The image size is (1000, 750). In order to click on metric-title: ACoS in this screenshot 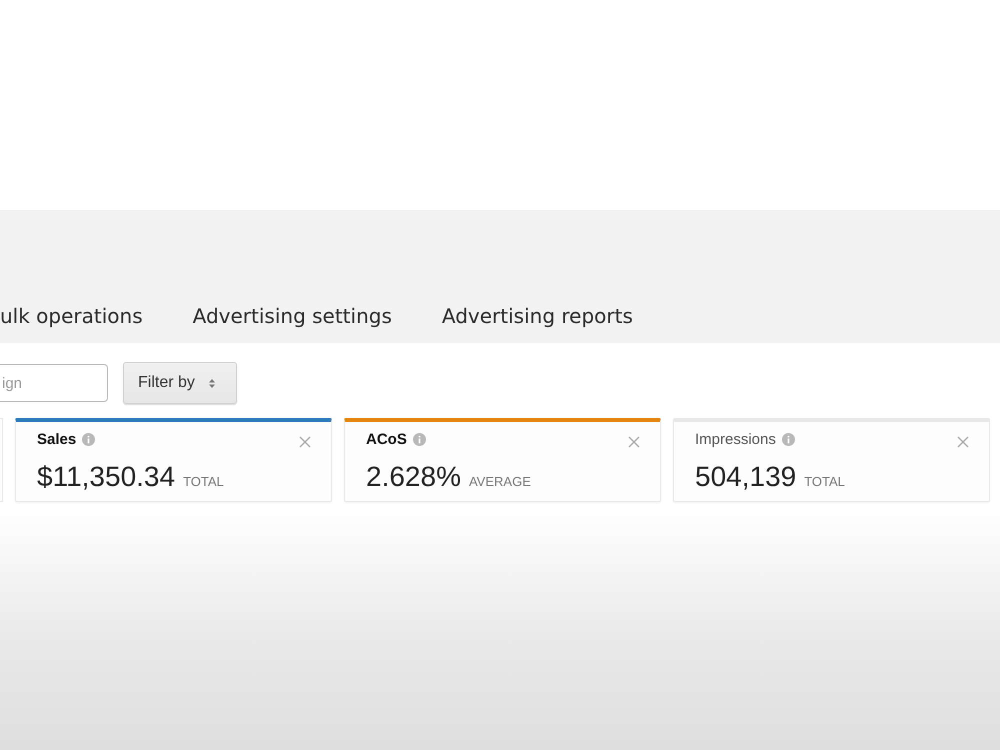, I will do `click(386, 439)`.